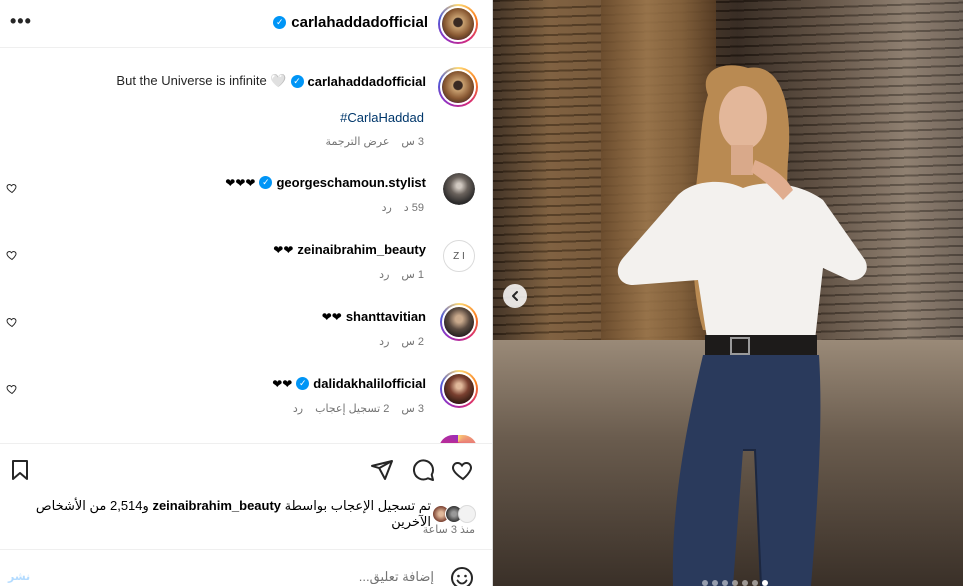 The width and height of the screenshot is (963, 586). I want to click on emoji-icon, so click(462, 576).